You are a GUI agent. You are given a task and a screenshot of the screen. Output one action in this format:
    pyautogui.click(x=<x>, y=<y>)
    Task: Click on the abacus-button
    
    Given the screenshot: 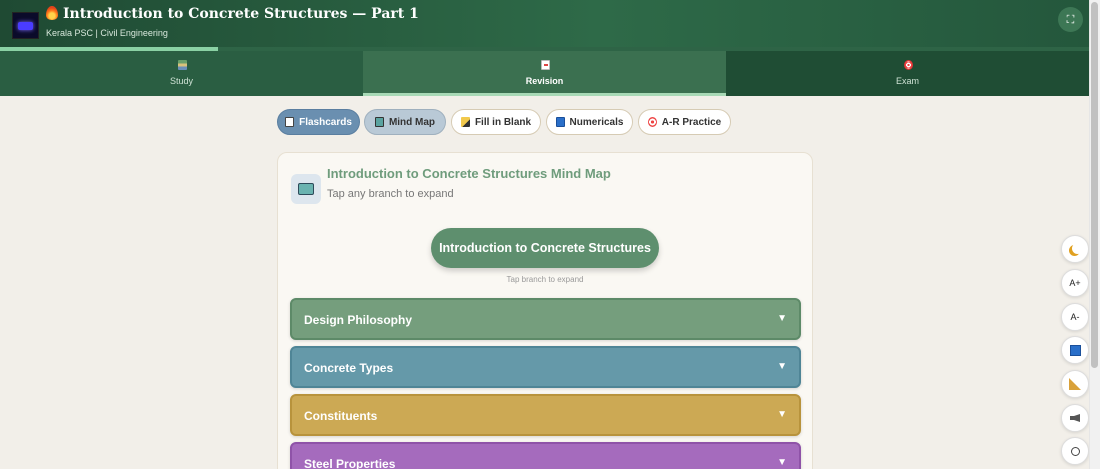 What is the action you would take?
    pyautogui.click(x=1075, y=350)
    